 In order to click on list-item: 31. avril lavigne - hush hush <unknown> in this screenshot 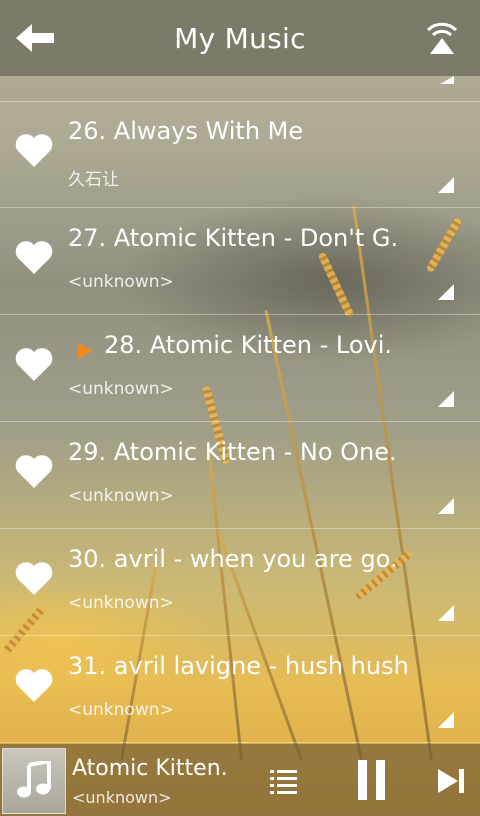, I will do `click(240, 689)`.